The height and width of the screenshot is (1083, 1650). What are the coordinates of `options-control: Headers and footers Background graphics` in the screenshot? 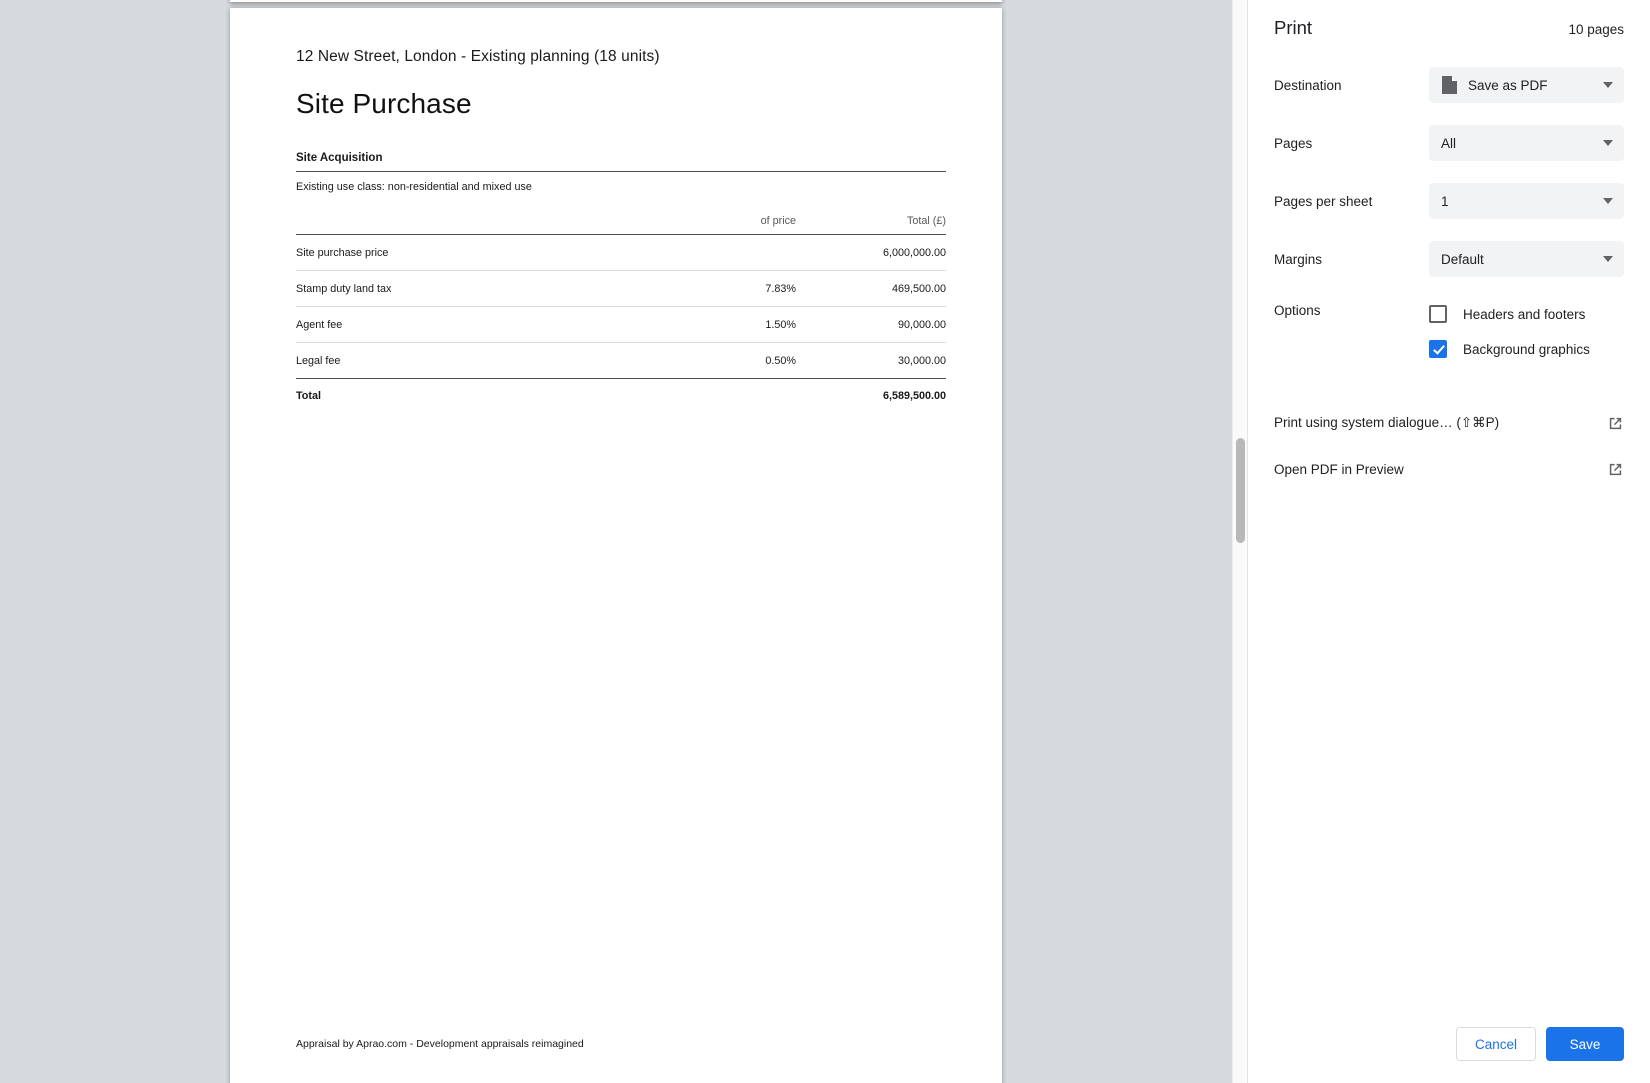 It's located at (1526, 330).